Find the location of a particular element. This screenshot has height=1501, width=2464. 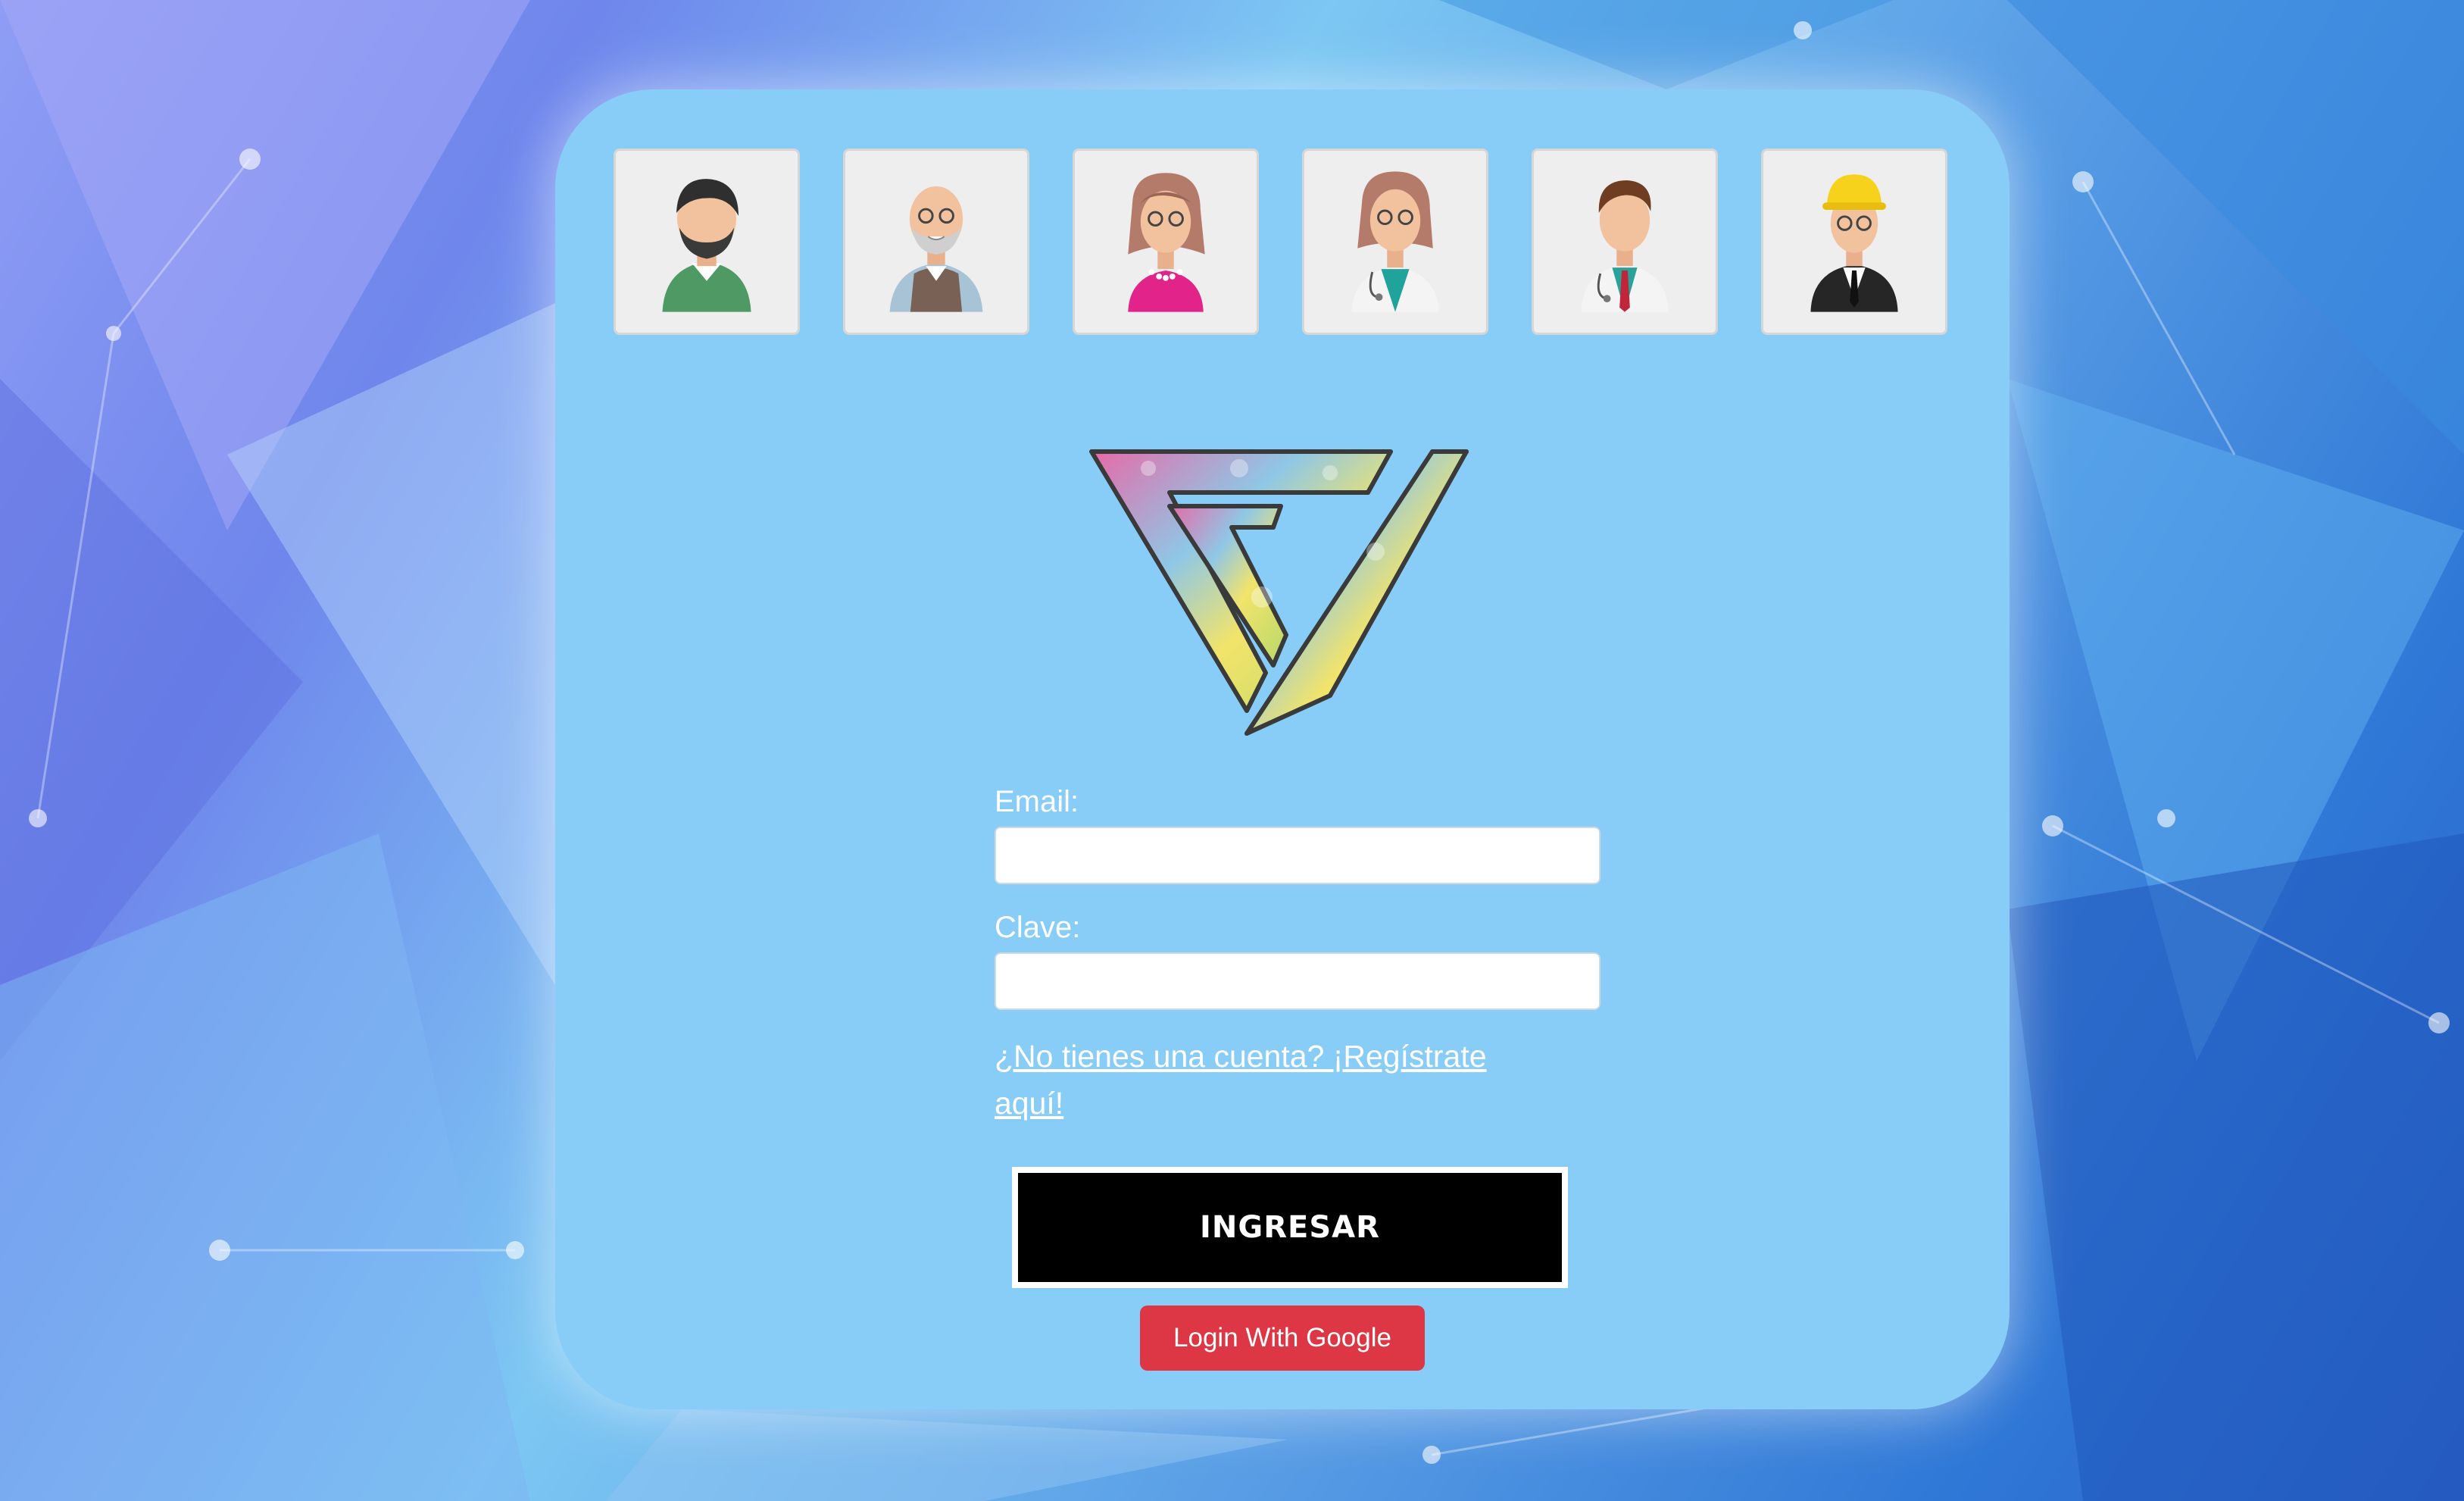

female-doctor-icon is located at coordinates (1395, 241).